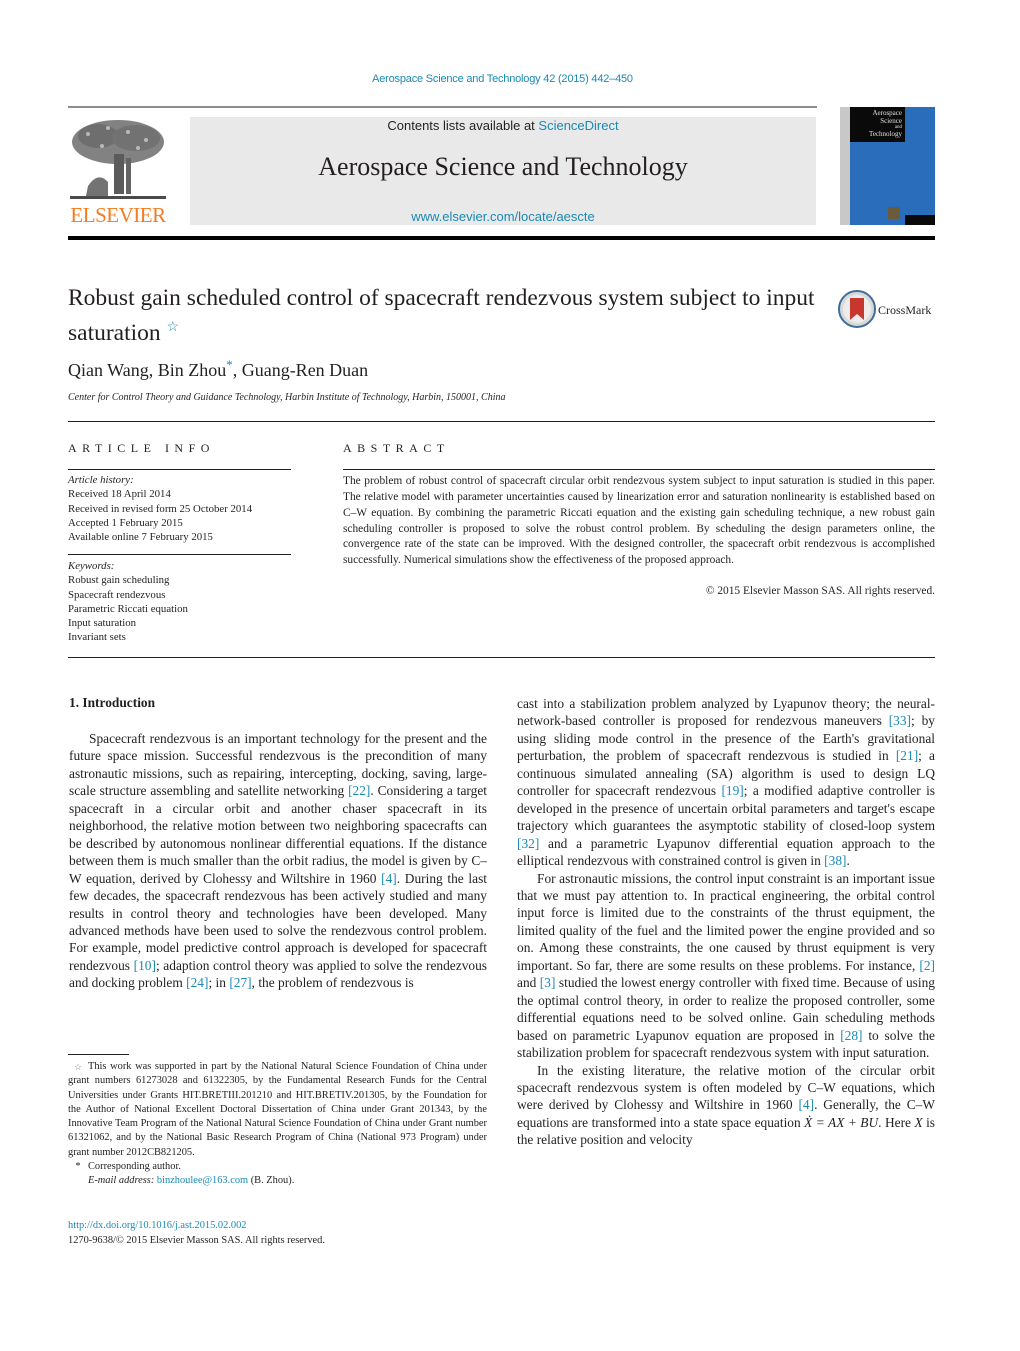 Image resolution: width=1020 pixels, height=1351 pixels. Describe the element at coordinates (732, 790) in the screenshot. I see `citation-link: [19]` at that location.